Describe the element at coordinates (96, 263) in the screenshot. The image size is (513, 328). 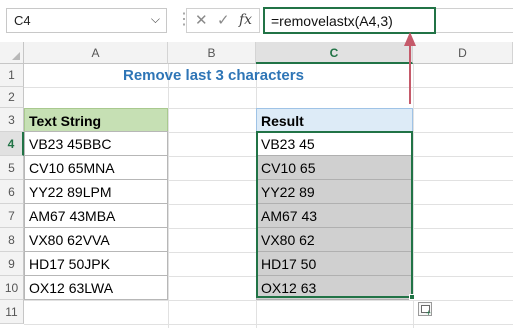
I see `cell-a9: HD17 50JPK` at that location.